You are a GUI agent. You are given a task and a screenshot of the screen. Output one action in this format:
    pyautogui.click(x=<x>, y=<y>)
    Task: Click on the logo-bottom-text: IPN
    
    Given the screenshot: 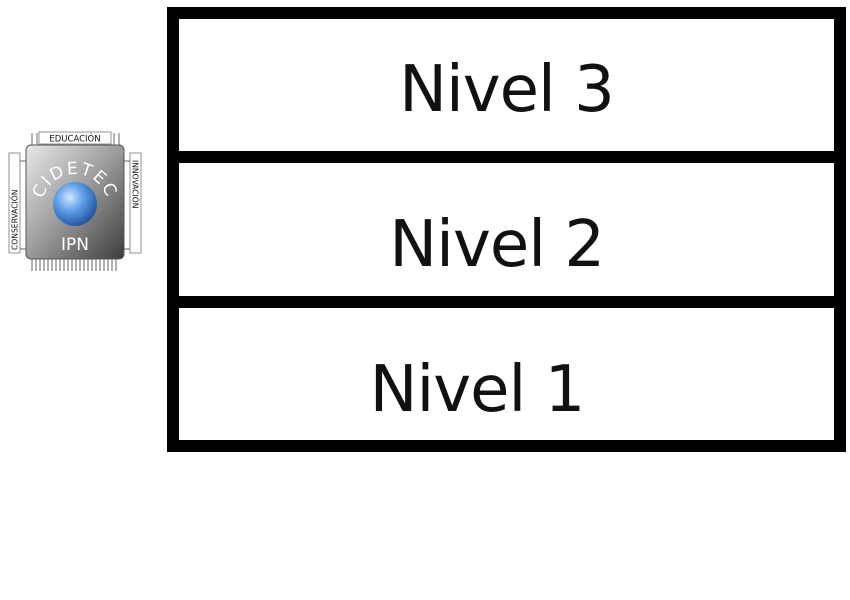 What is the action you would take?
    pyautogui.click(x=75, y=245)
    